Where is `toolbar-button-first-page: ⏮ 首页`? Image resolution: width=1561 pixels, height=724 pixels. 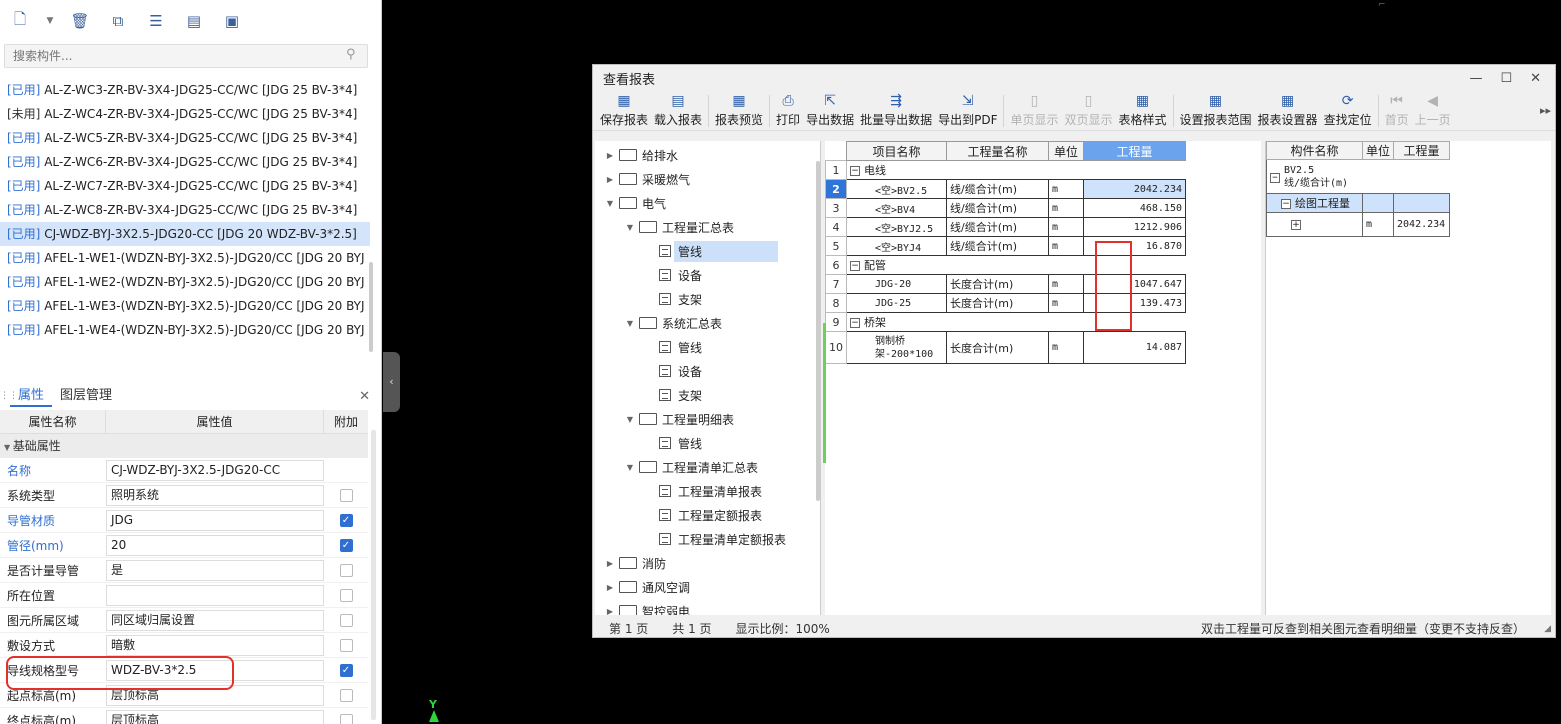 toolbar-button-first-page: ⏮ 首页 is located at coordinates (1397, 111).